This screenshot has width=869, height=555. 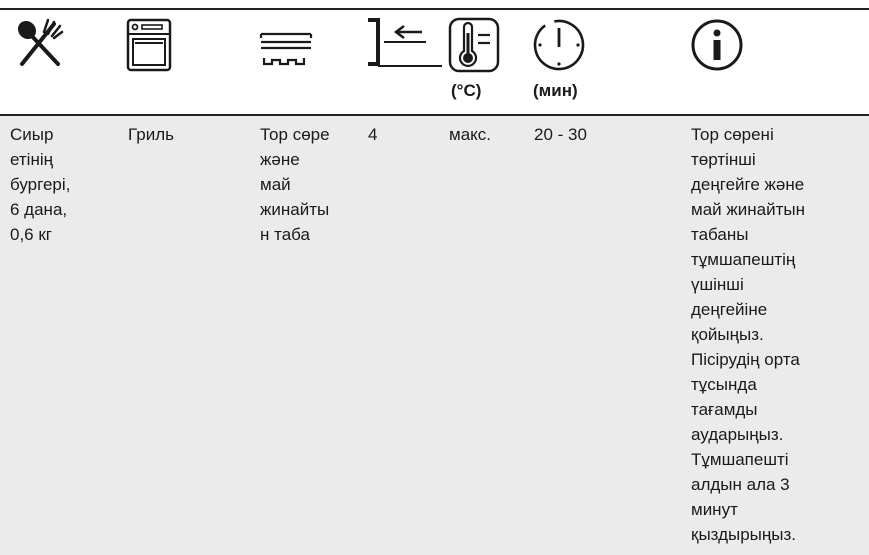 What do you see at coordinates (555, 90) in the screenshot?
I see `time-unit: (мин)` at bounding box center [555, 90].